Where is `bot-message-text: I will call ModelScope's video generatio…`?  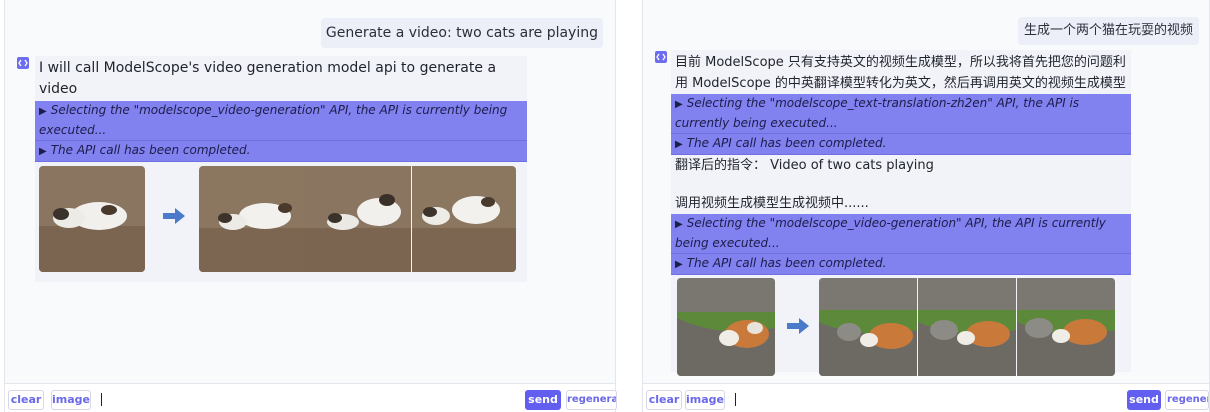
bot-message-text: I will call ModelScope's video generatio… is located at coordinates (268, 78).